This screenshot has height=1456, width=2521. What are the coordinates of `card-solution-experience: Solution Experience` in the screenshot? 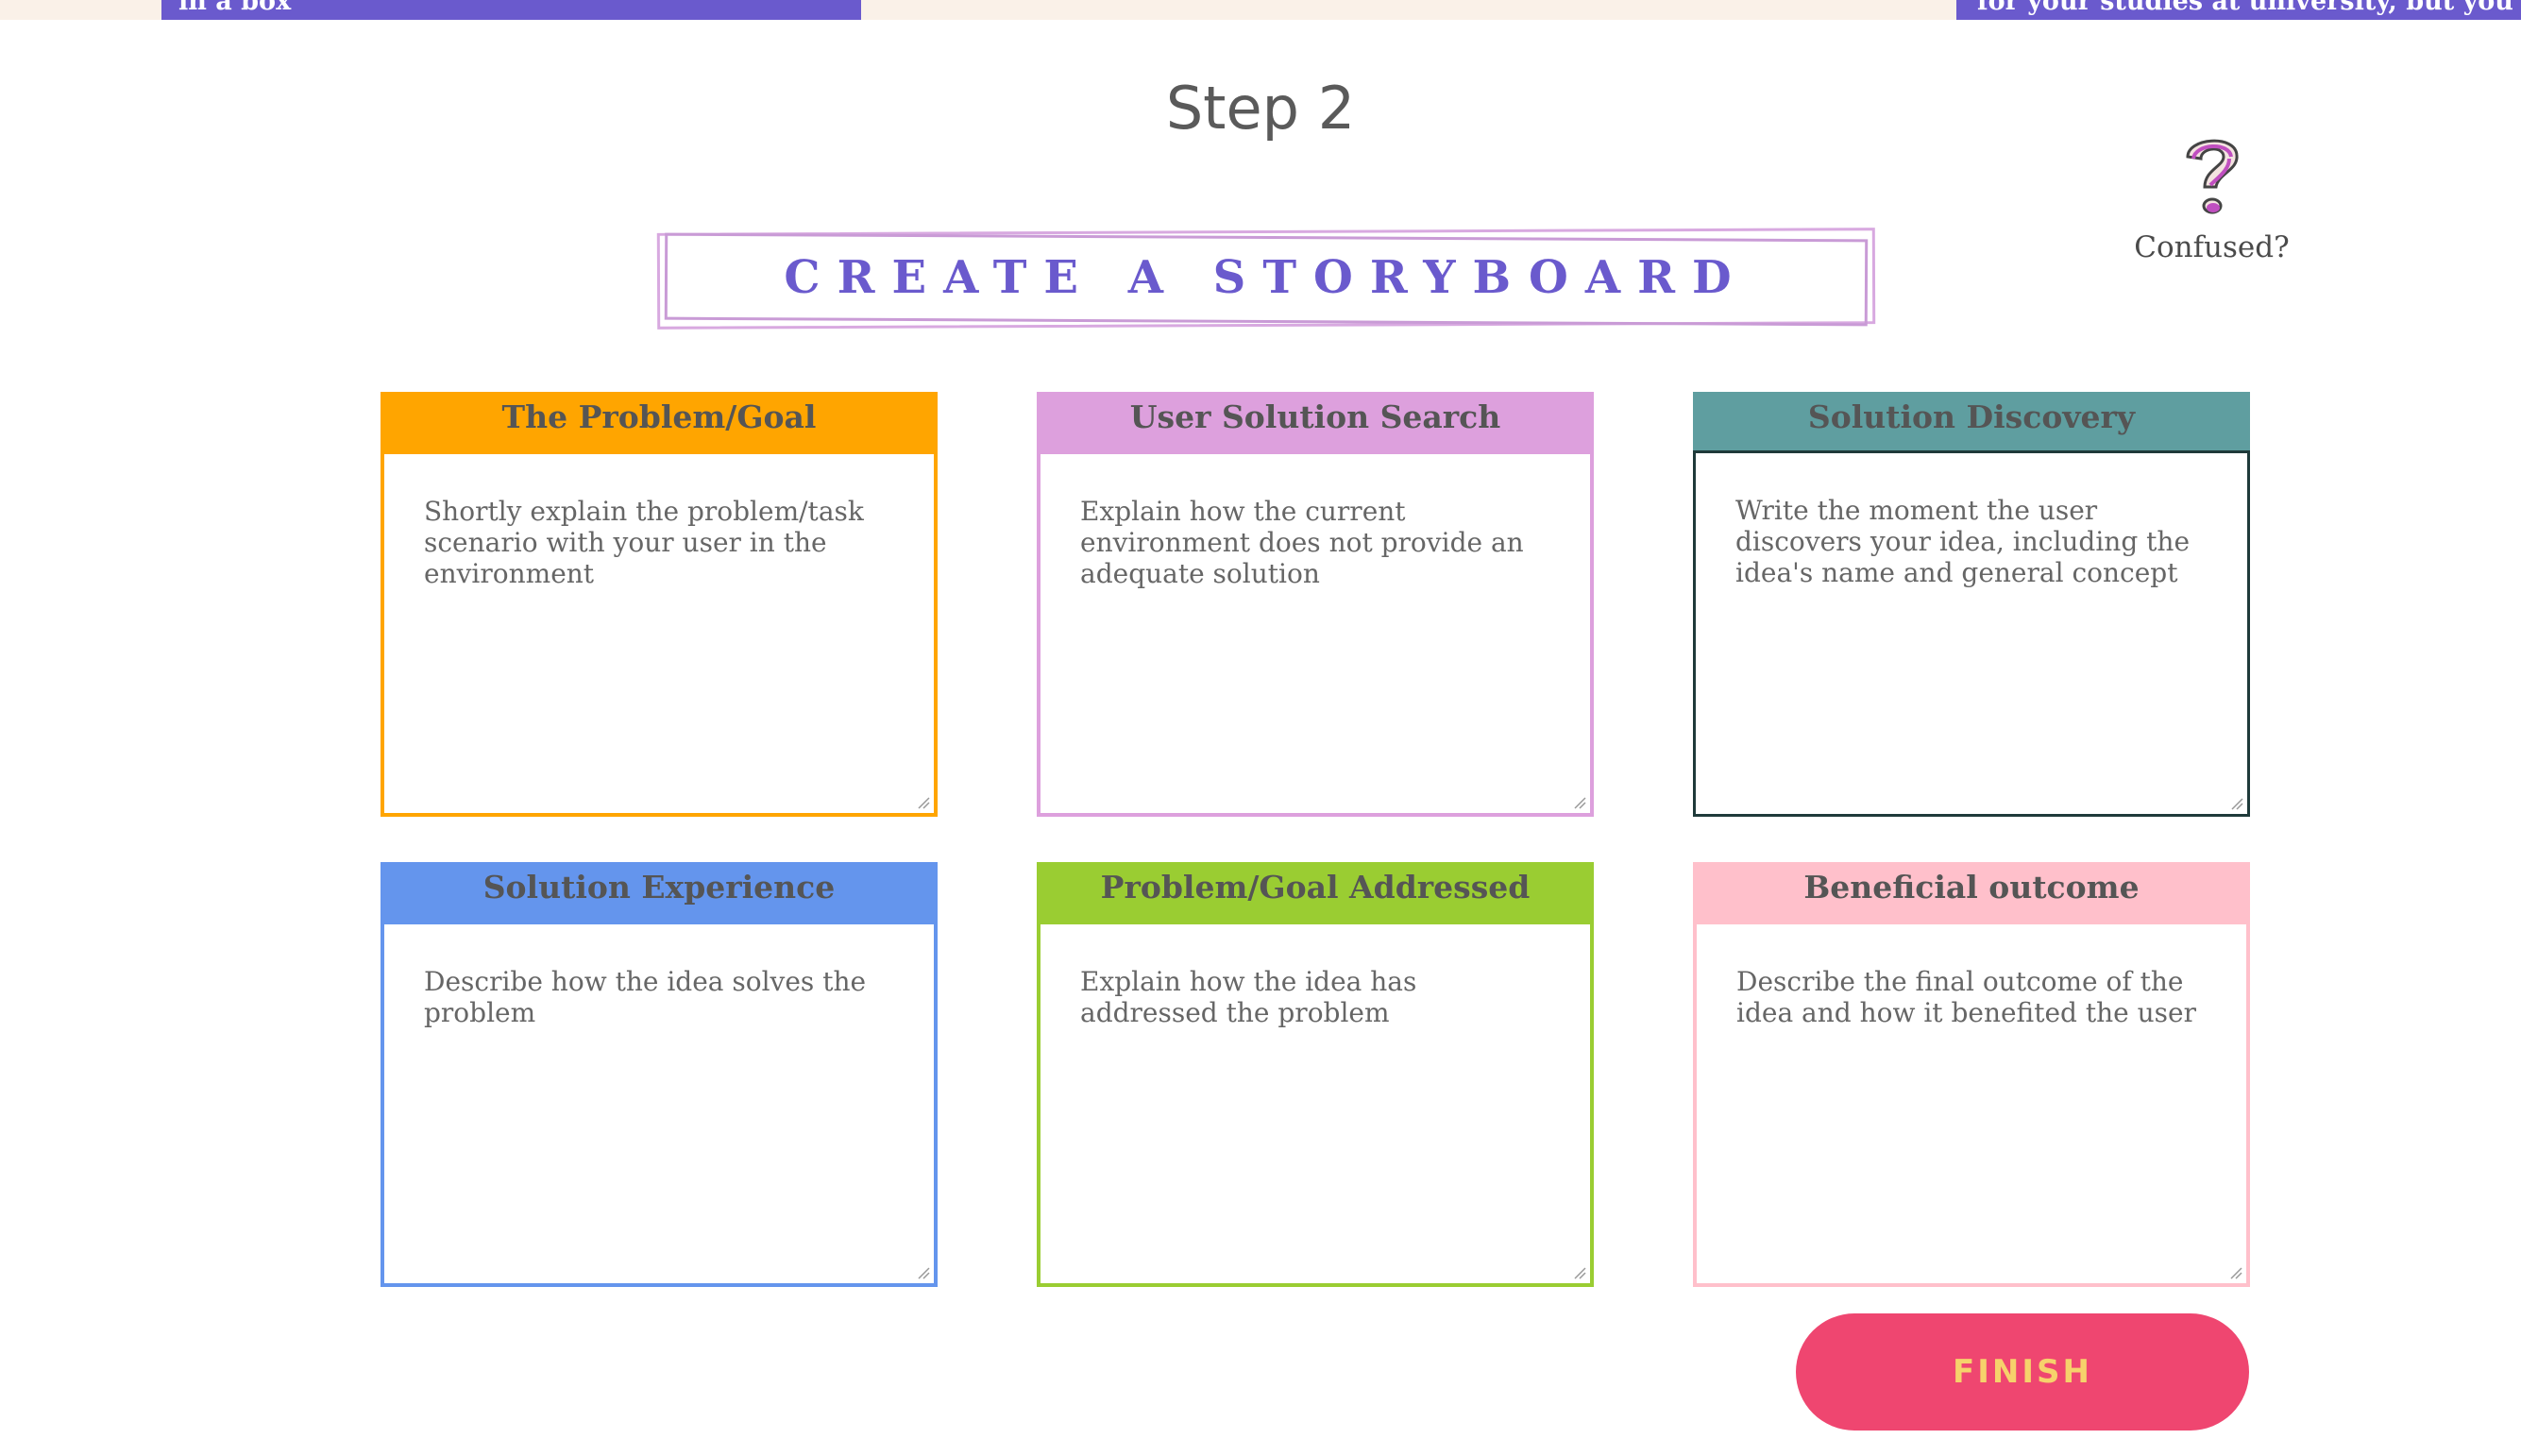 It's located at (659, 1074).